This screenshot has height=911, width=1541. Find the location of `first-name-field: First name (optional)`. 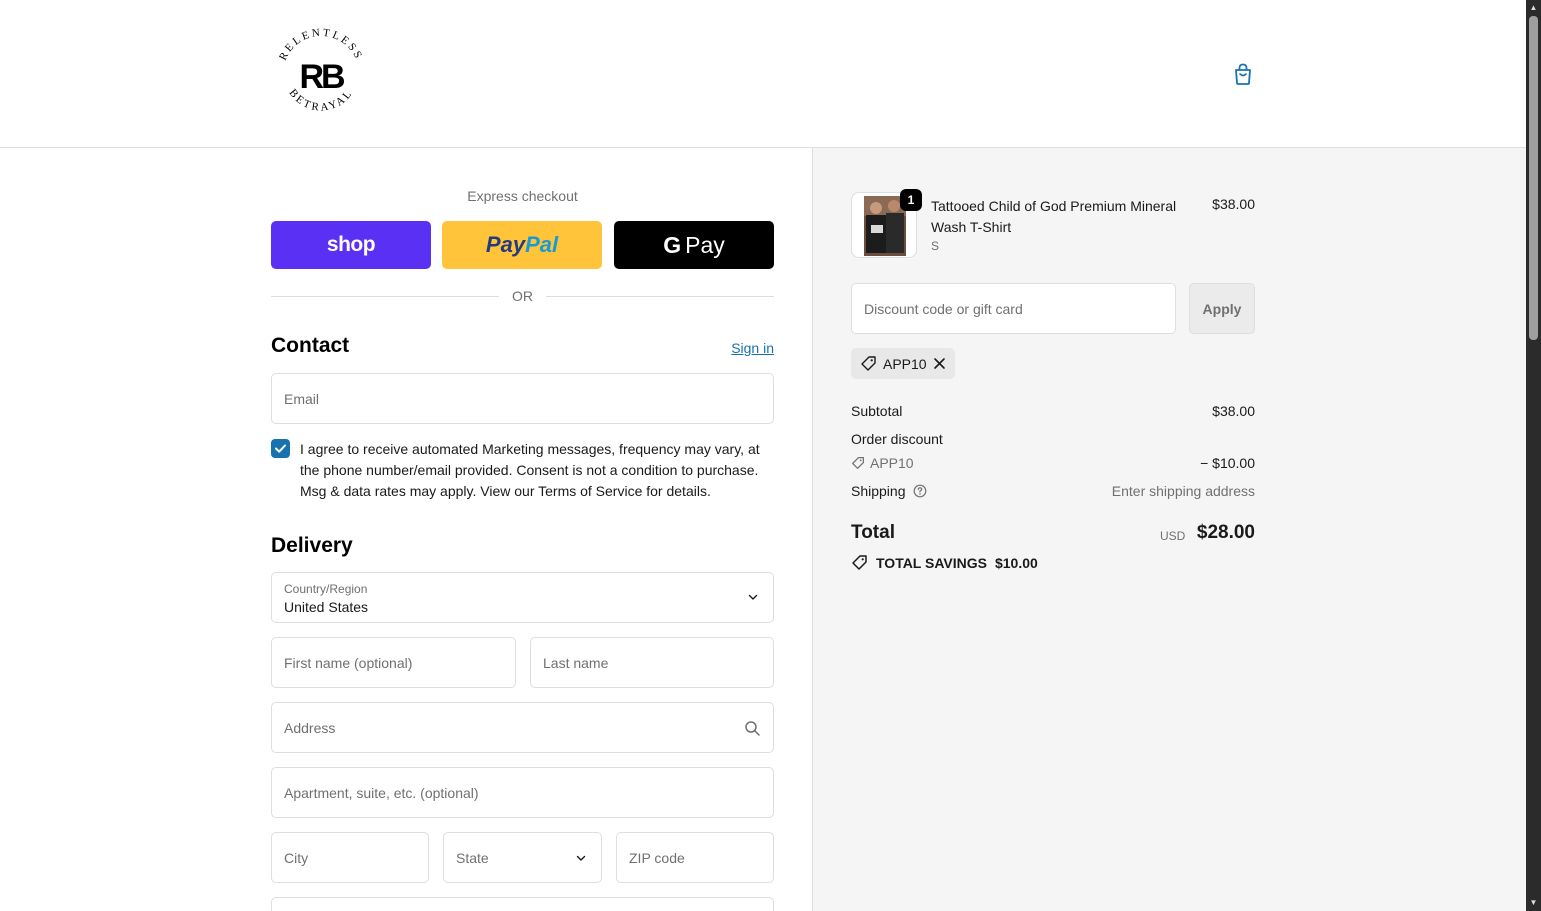

first-name-field: First name (optional) is located at coordinates (393, 662).